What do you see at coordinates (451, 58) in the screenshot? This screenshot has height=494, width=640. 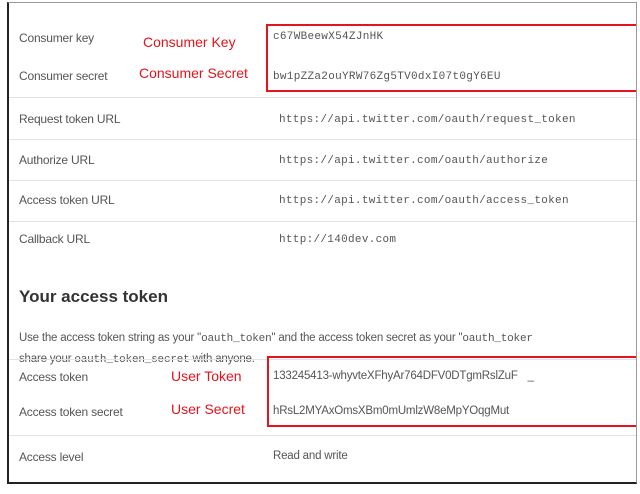 I see `consumer-credentials-highlight` at bounding box center [451, 58].